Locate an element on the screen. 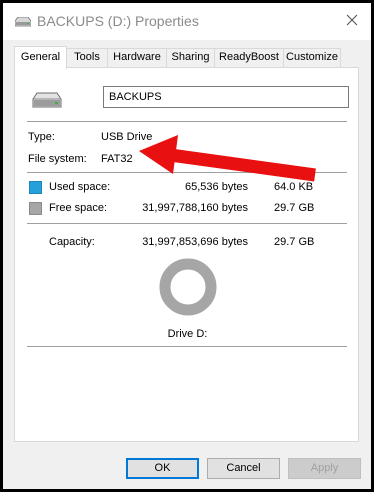 The height and width of the screenshot is (492, 374). close-icon is located at coordinates (352, 21).